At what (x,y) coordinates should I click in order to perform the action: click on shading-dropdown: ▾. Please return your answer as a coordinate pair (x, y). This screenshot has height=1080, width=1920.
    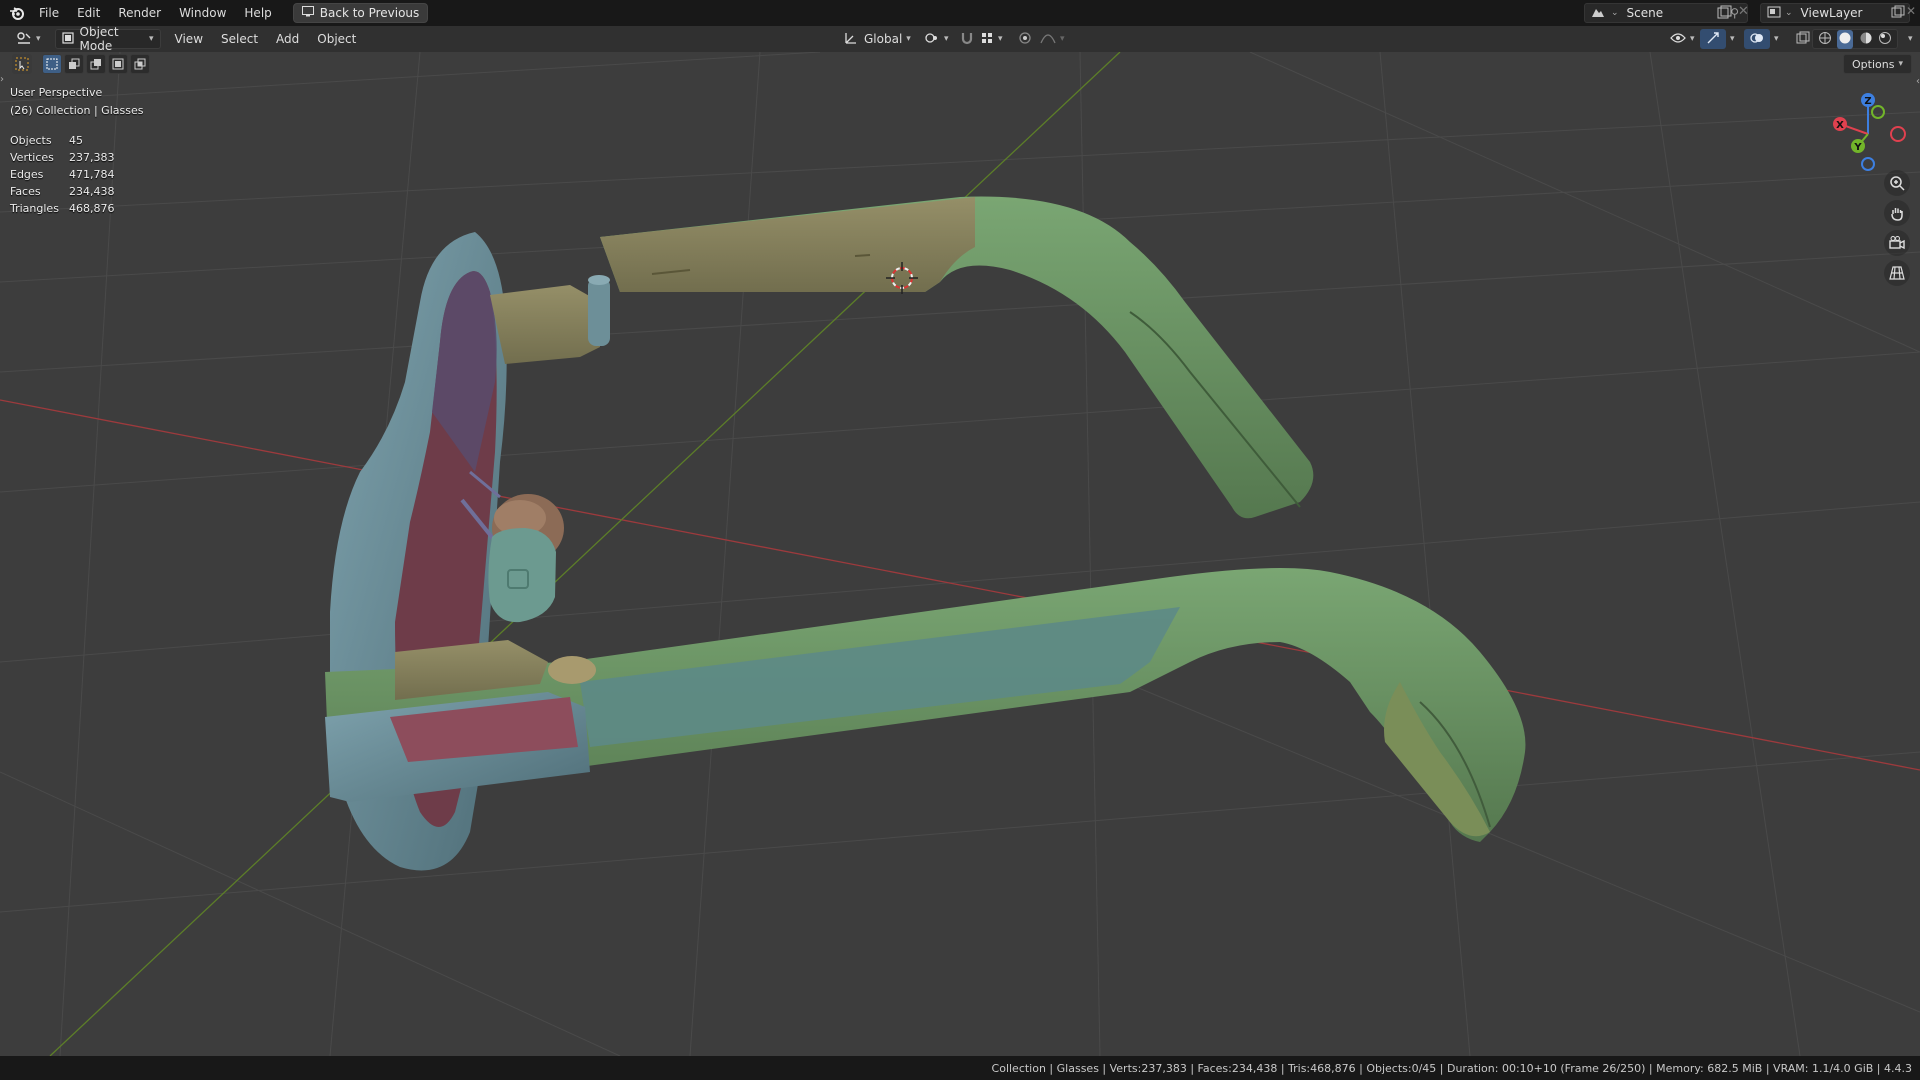
    Looking at the image, I should click on (1908, 39).